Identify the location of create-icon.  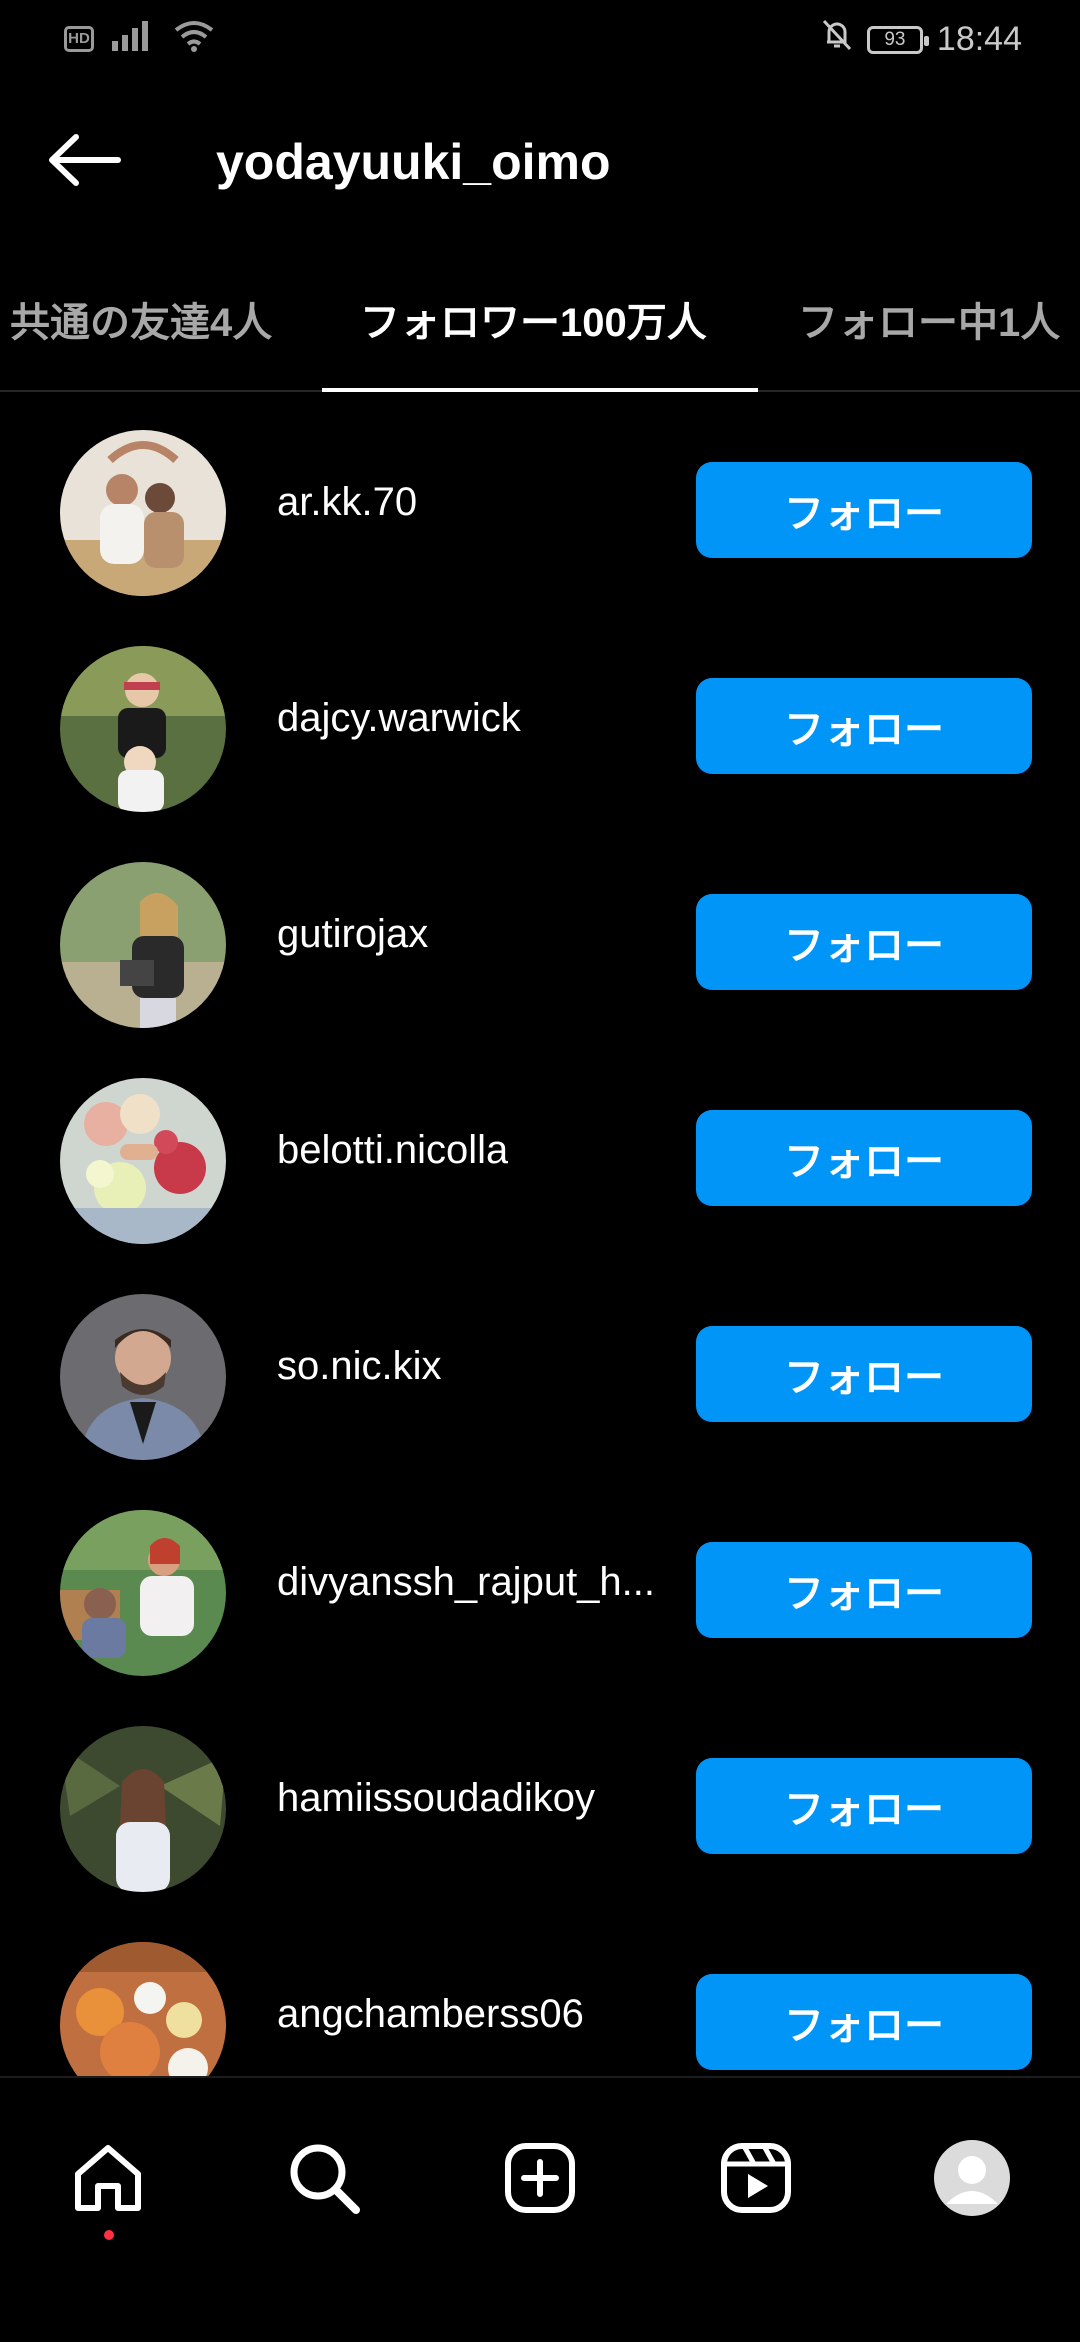
(540, 2178).